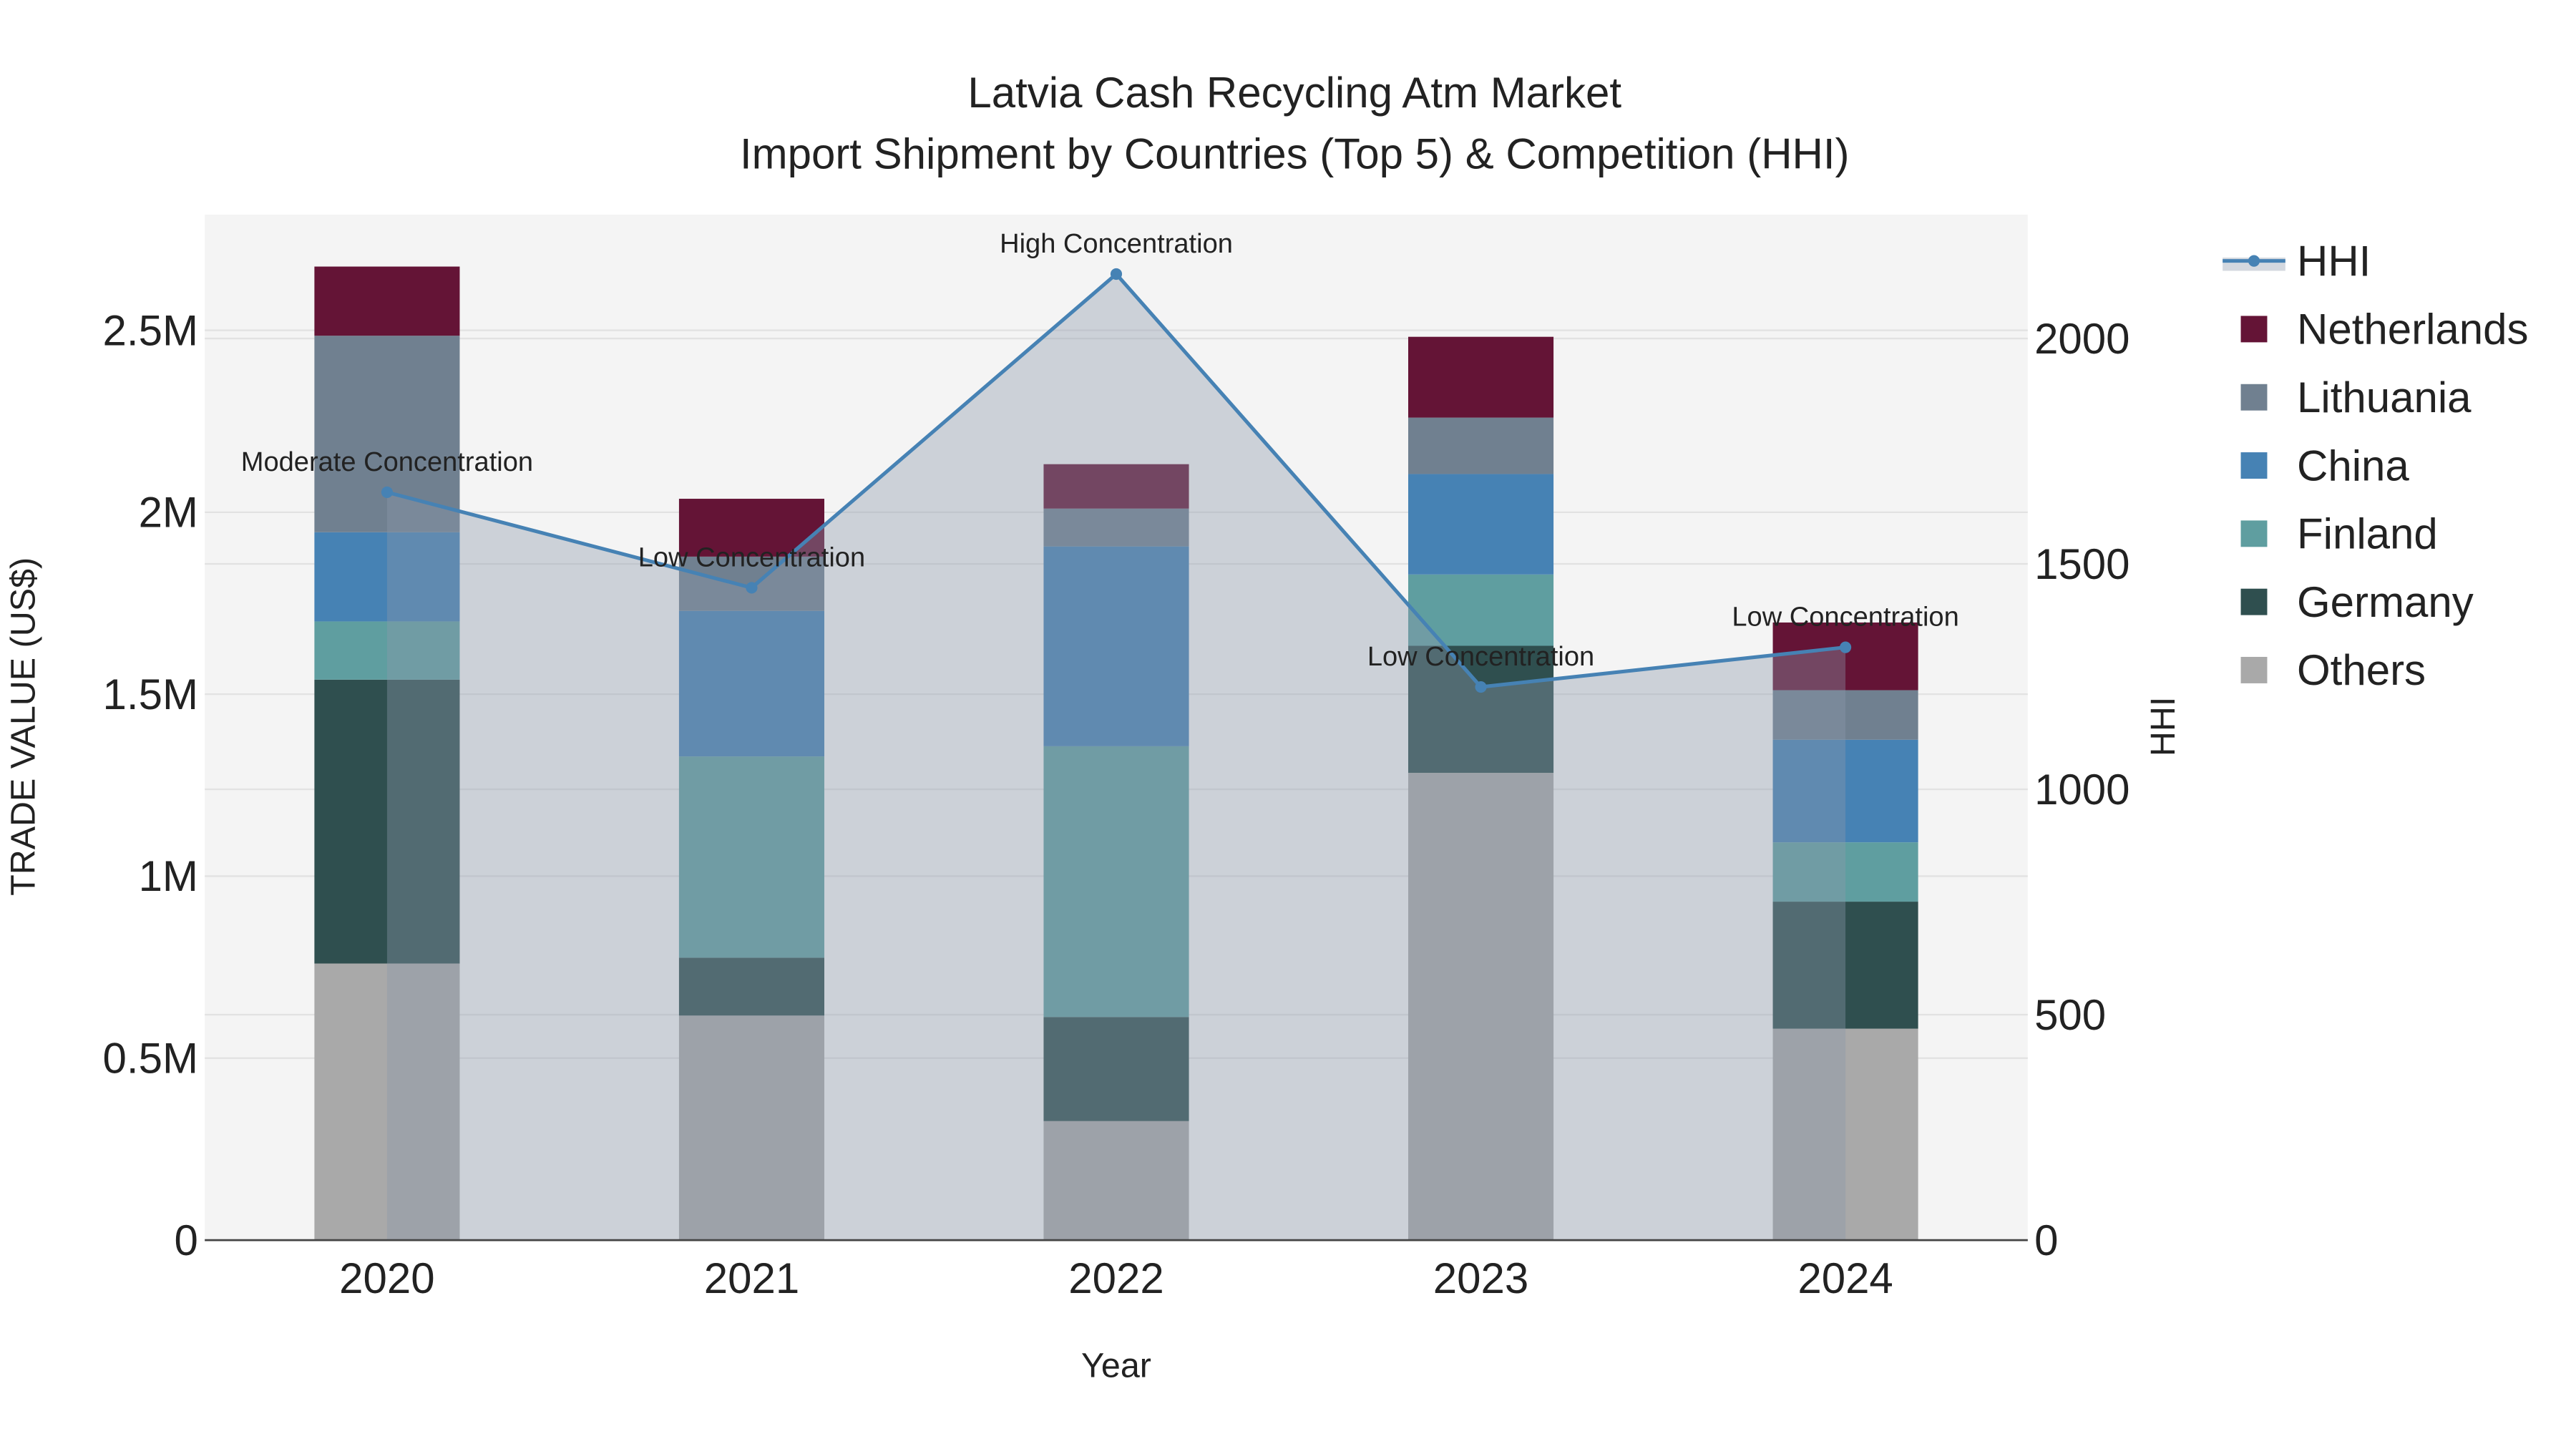 This screenshot has width=2576, height=1449. What do you see at coordinates (2254, 397) in the screenshot?
I see `legend-swatch-lithuania` at bounding box center [2254, 397].